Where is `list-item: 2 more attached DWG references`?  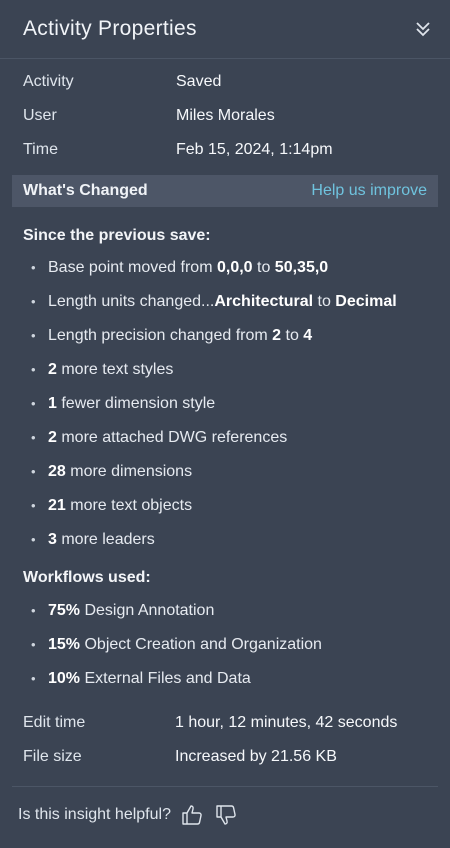 list-item: 2 more attached DWG references is located at coordinates (225, 438).